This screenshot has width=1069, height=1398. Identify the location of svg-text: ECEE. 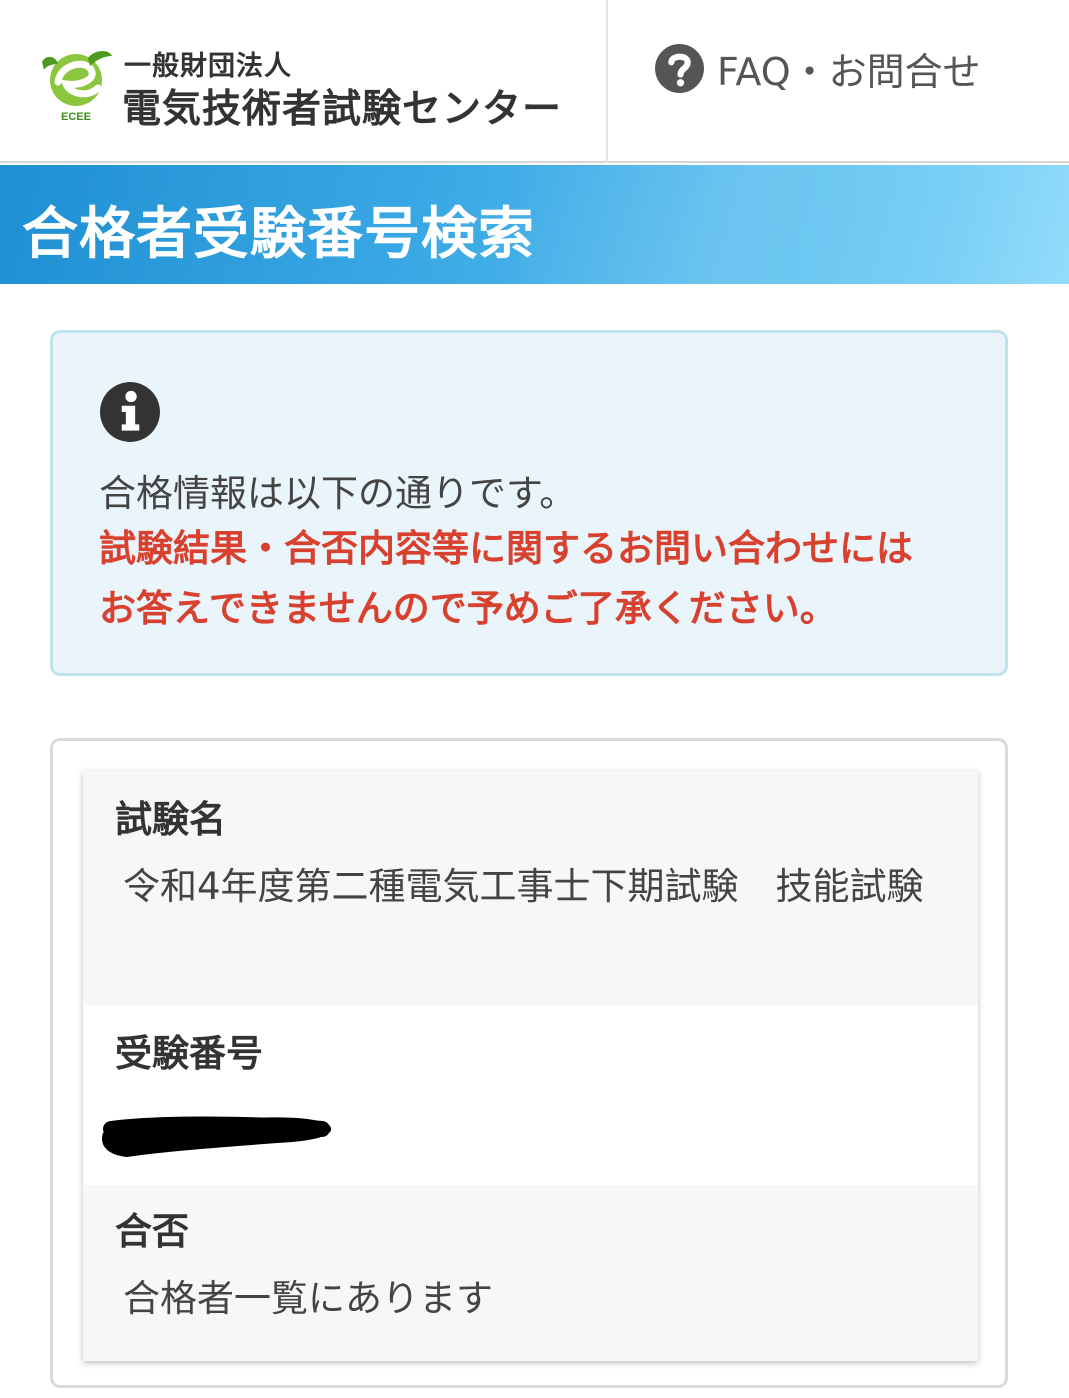
(76, 117).